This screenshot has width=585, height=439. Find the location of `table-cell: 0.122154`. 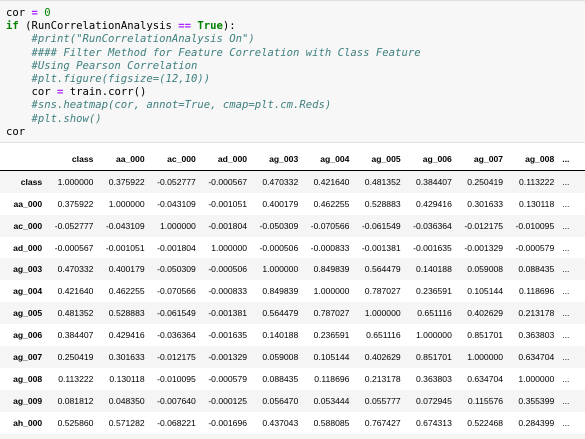

table-cell: 0.122154 is located at coordinates (532, 436).